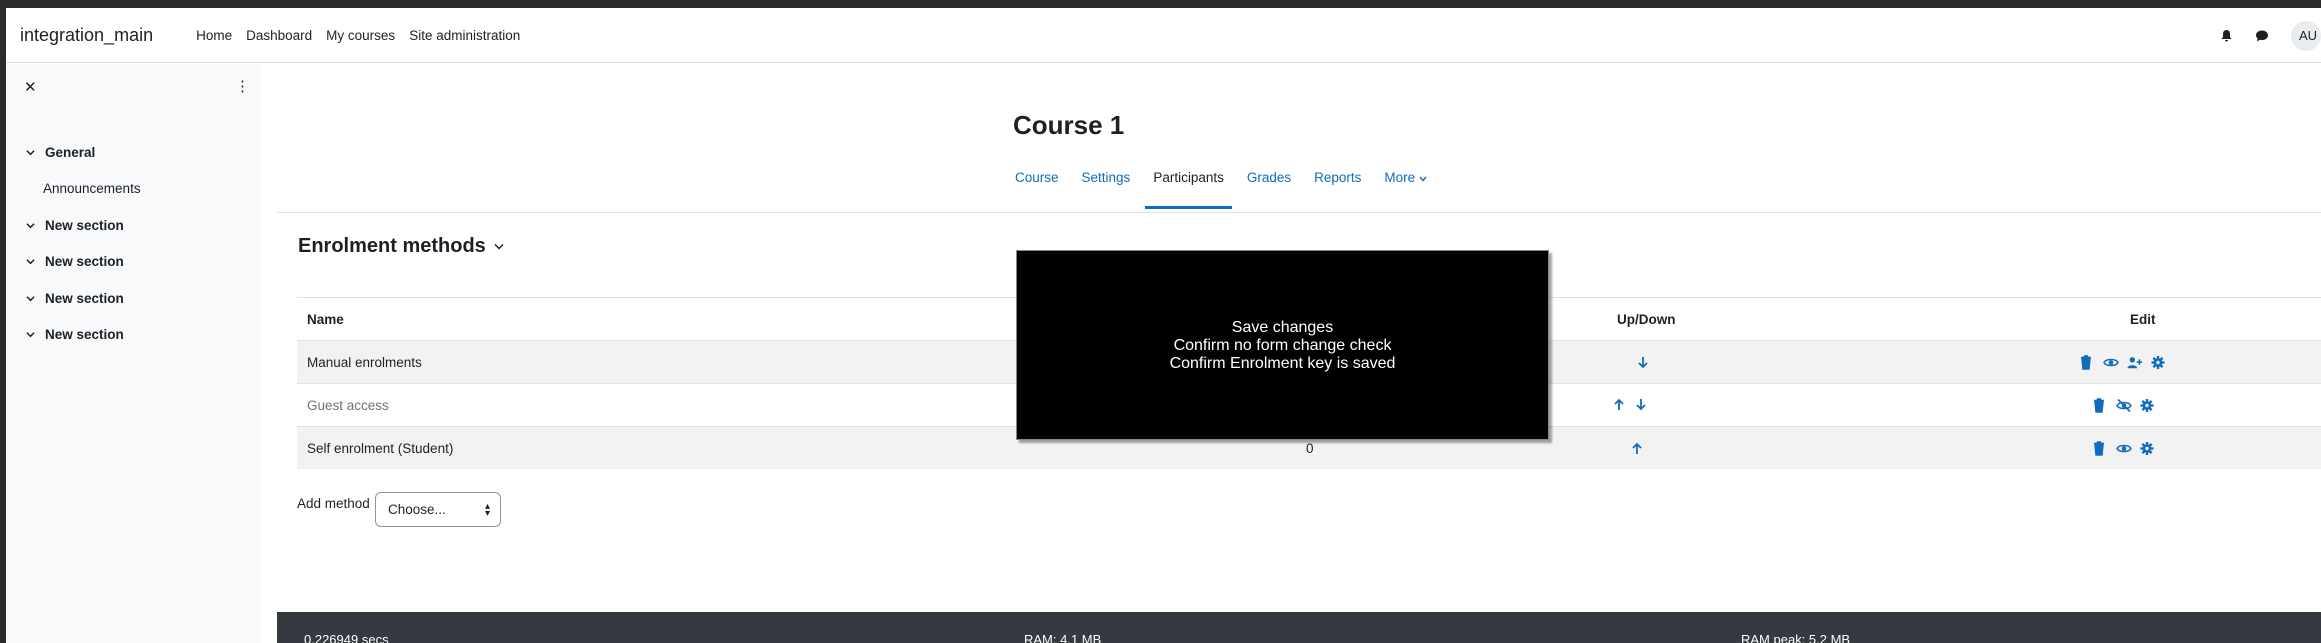 Image resolution: width=2321 pixels, height=643 pixels. What do you see at coordinates (1400, 177) in the screenshot?
I see `tab-more-label: More` at bounding box center [1400, 177].